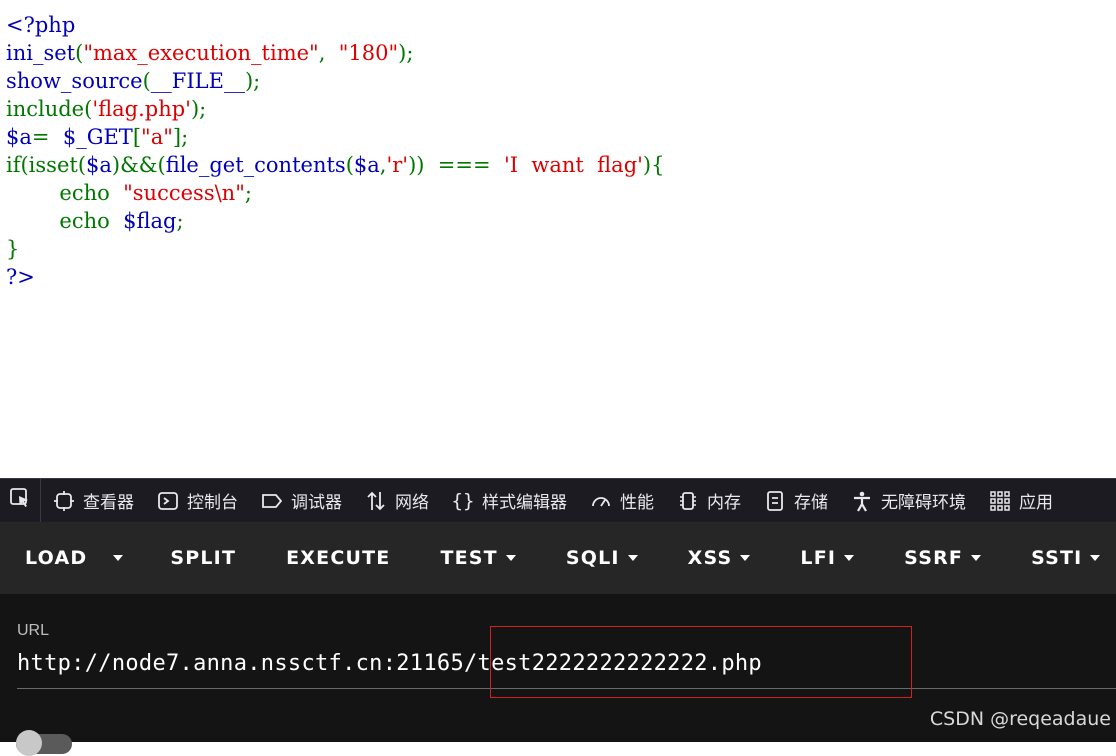 Image resolution: width=1116 pixels, height=756 pixels. I want to click on kw-if-isset: if(isset(, so click(46, 165).